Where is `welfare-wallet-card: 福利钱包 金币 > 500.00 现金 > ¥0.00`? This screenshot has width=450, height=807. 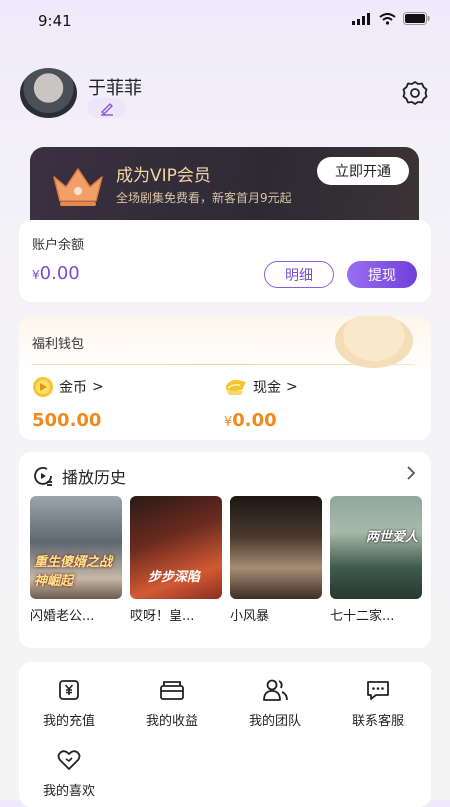
welfare-wallet-card: 福利钱包 金币 > 500.00 现金 > ¥0.00 is located at coordinates (225, 378).